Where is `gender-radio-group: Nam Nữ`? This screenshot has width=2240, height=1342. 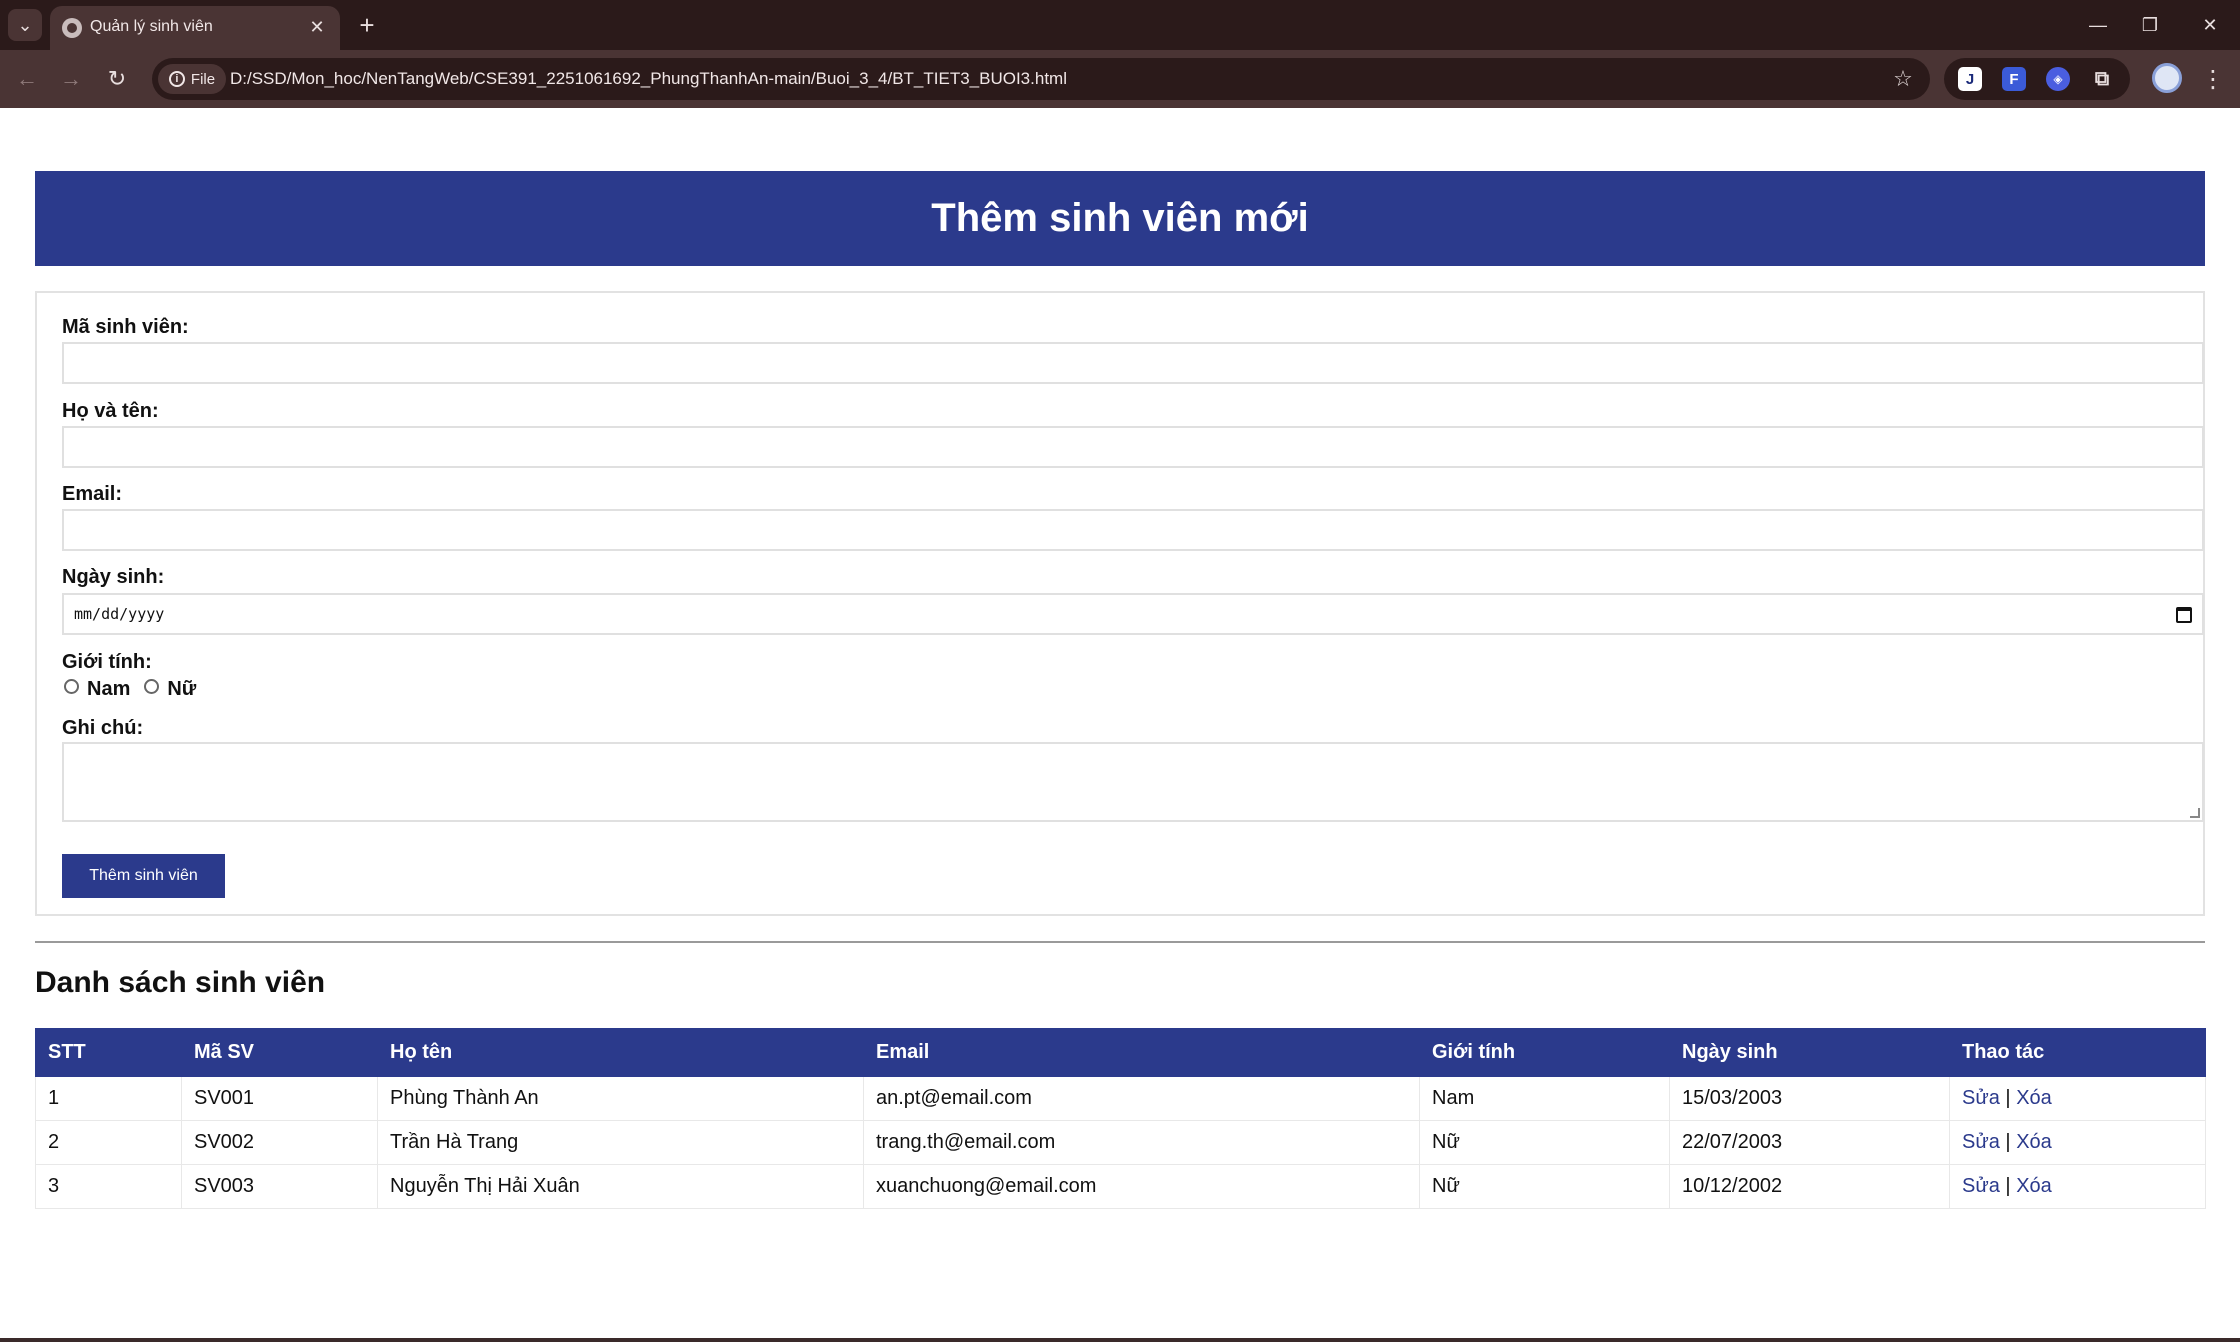
gender-radio-group: Nam Nữ is located at coordinates (129, 689).